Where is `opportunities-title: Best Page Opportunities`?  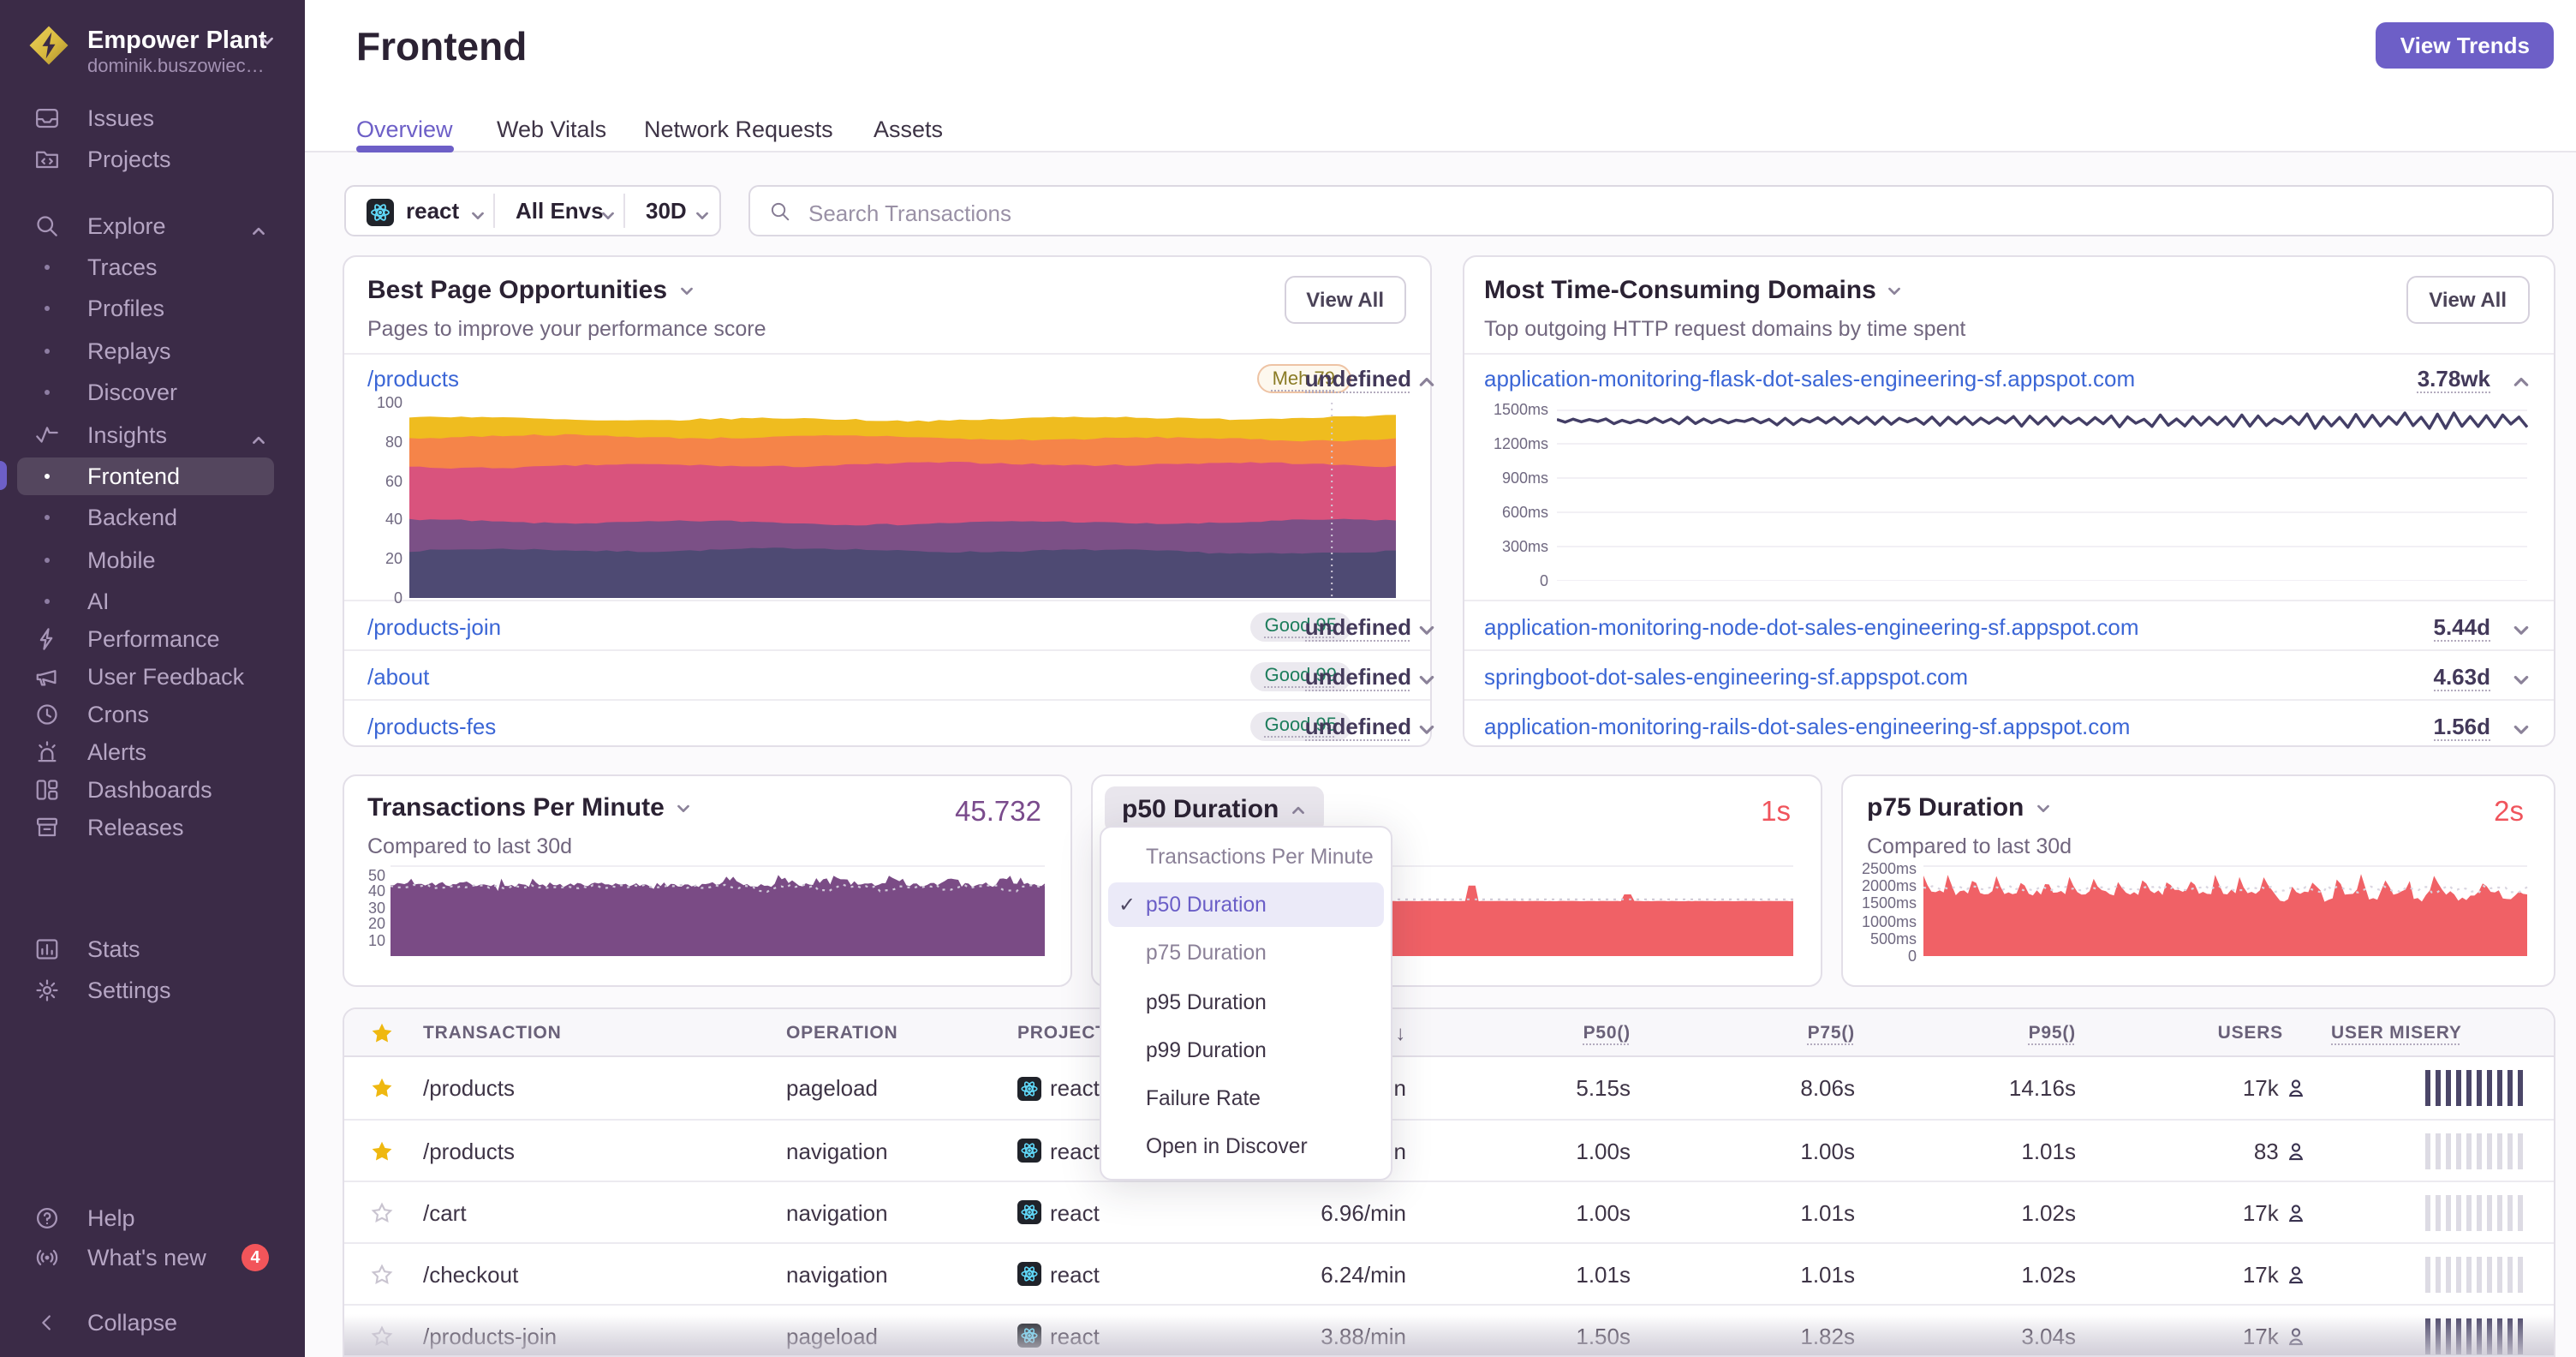
opportunities-title: Best Page Opportunities is located at coordinates (531, 291).